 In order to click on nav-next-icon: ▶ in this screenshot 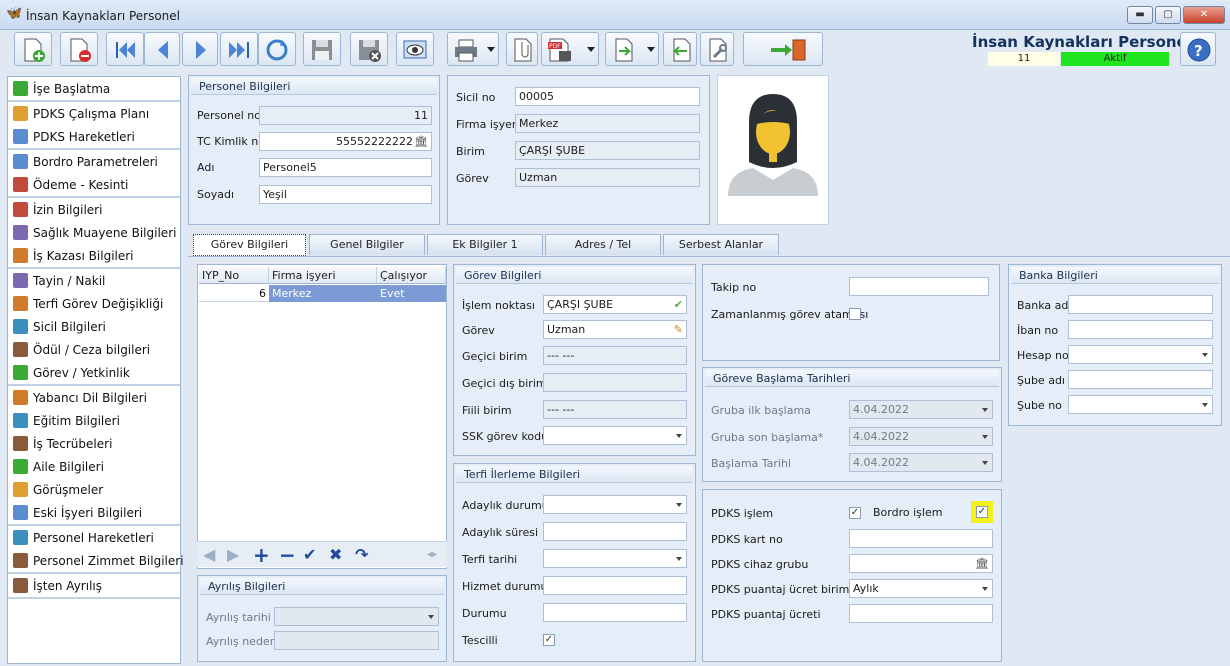, I will do `click(233, 555)`.